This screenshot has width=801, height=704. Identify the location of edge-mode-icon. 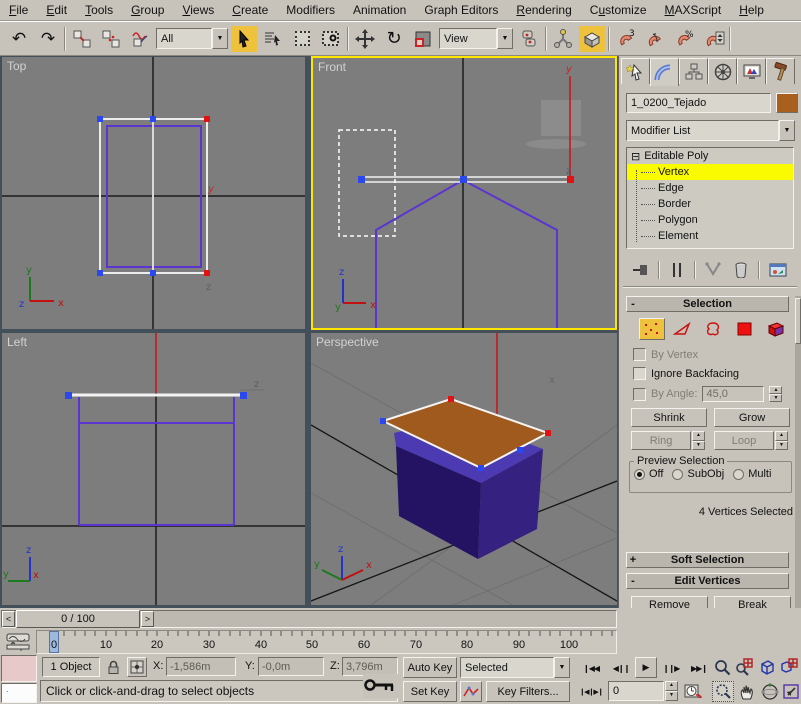
(683, 329).